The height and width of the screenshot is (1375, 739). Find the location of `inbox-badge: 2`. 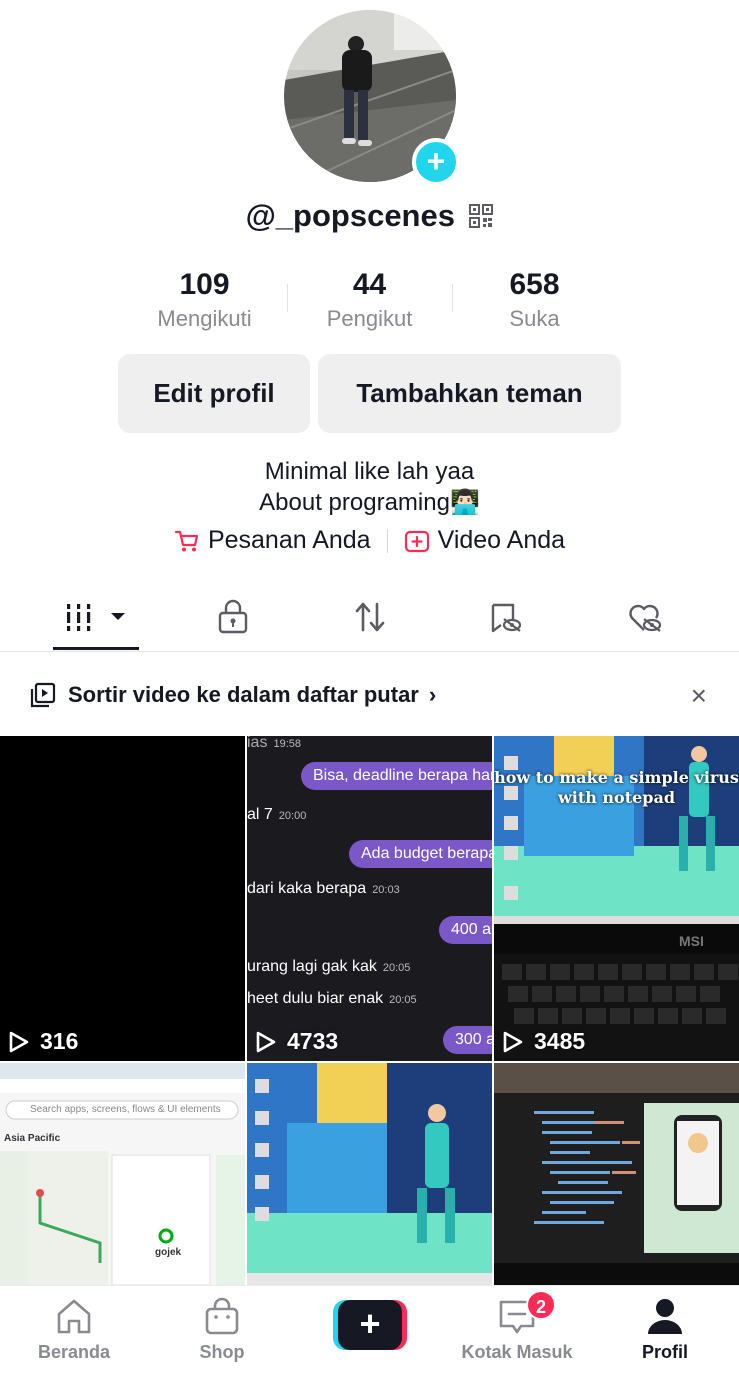

inbox-badge: 2 is located at coordinates (541, 1305).